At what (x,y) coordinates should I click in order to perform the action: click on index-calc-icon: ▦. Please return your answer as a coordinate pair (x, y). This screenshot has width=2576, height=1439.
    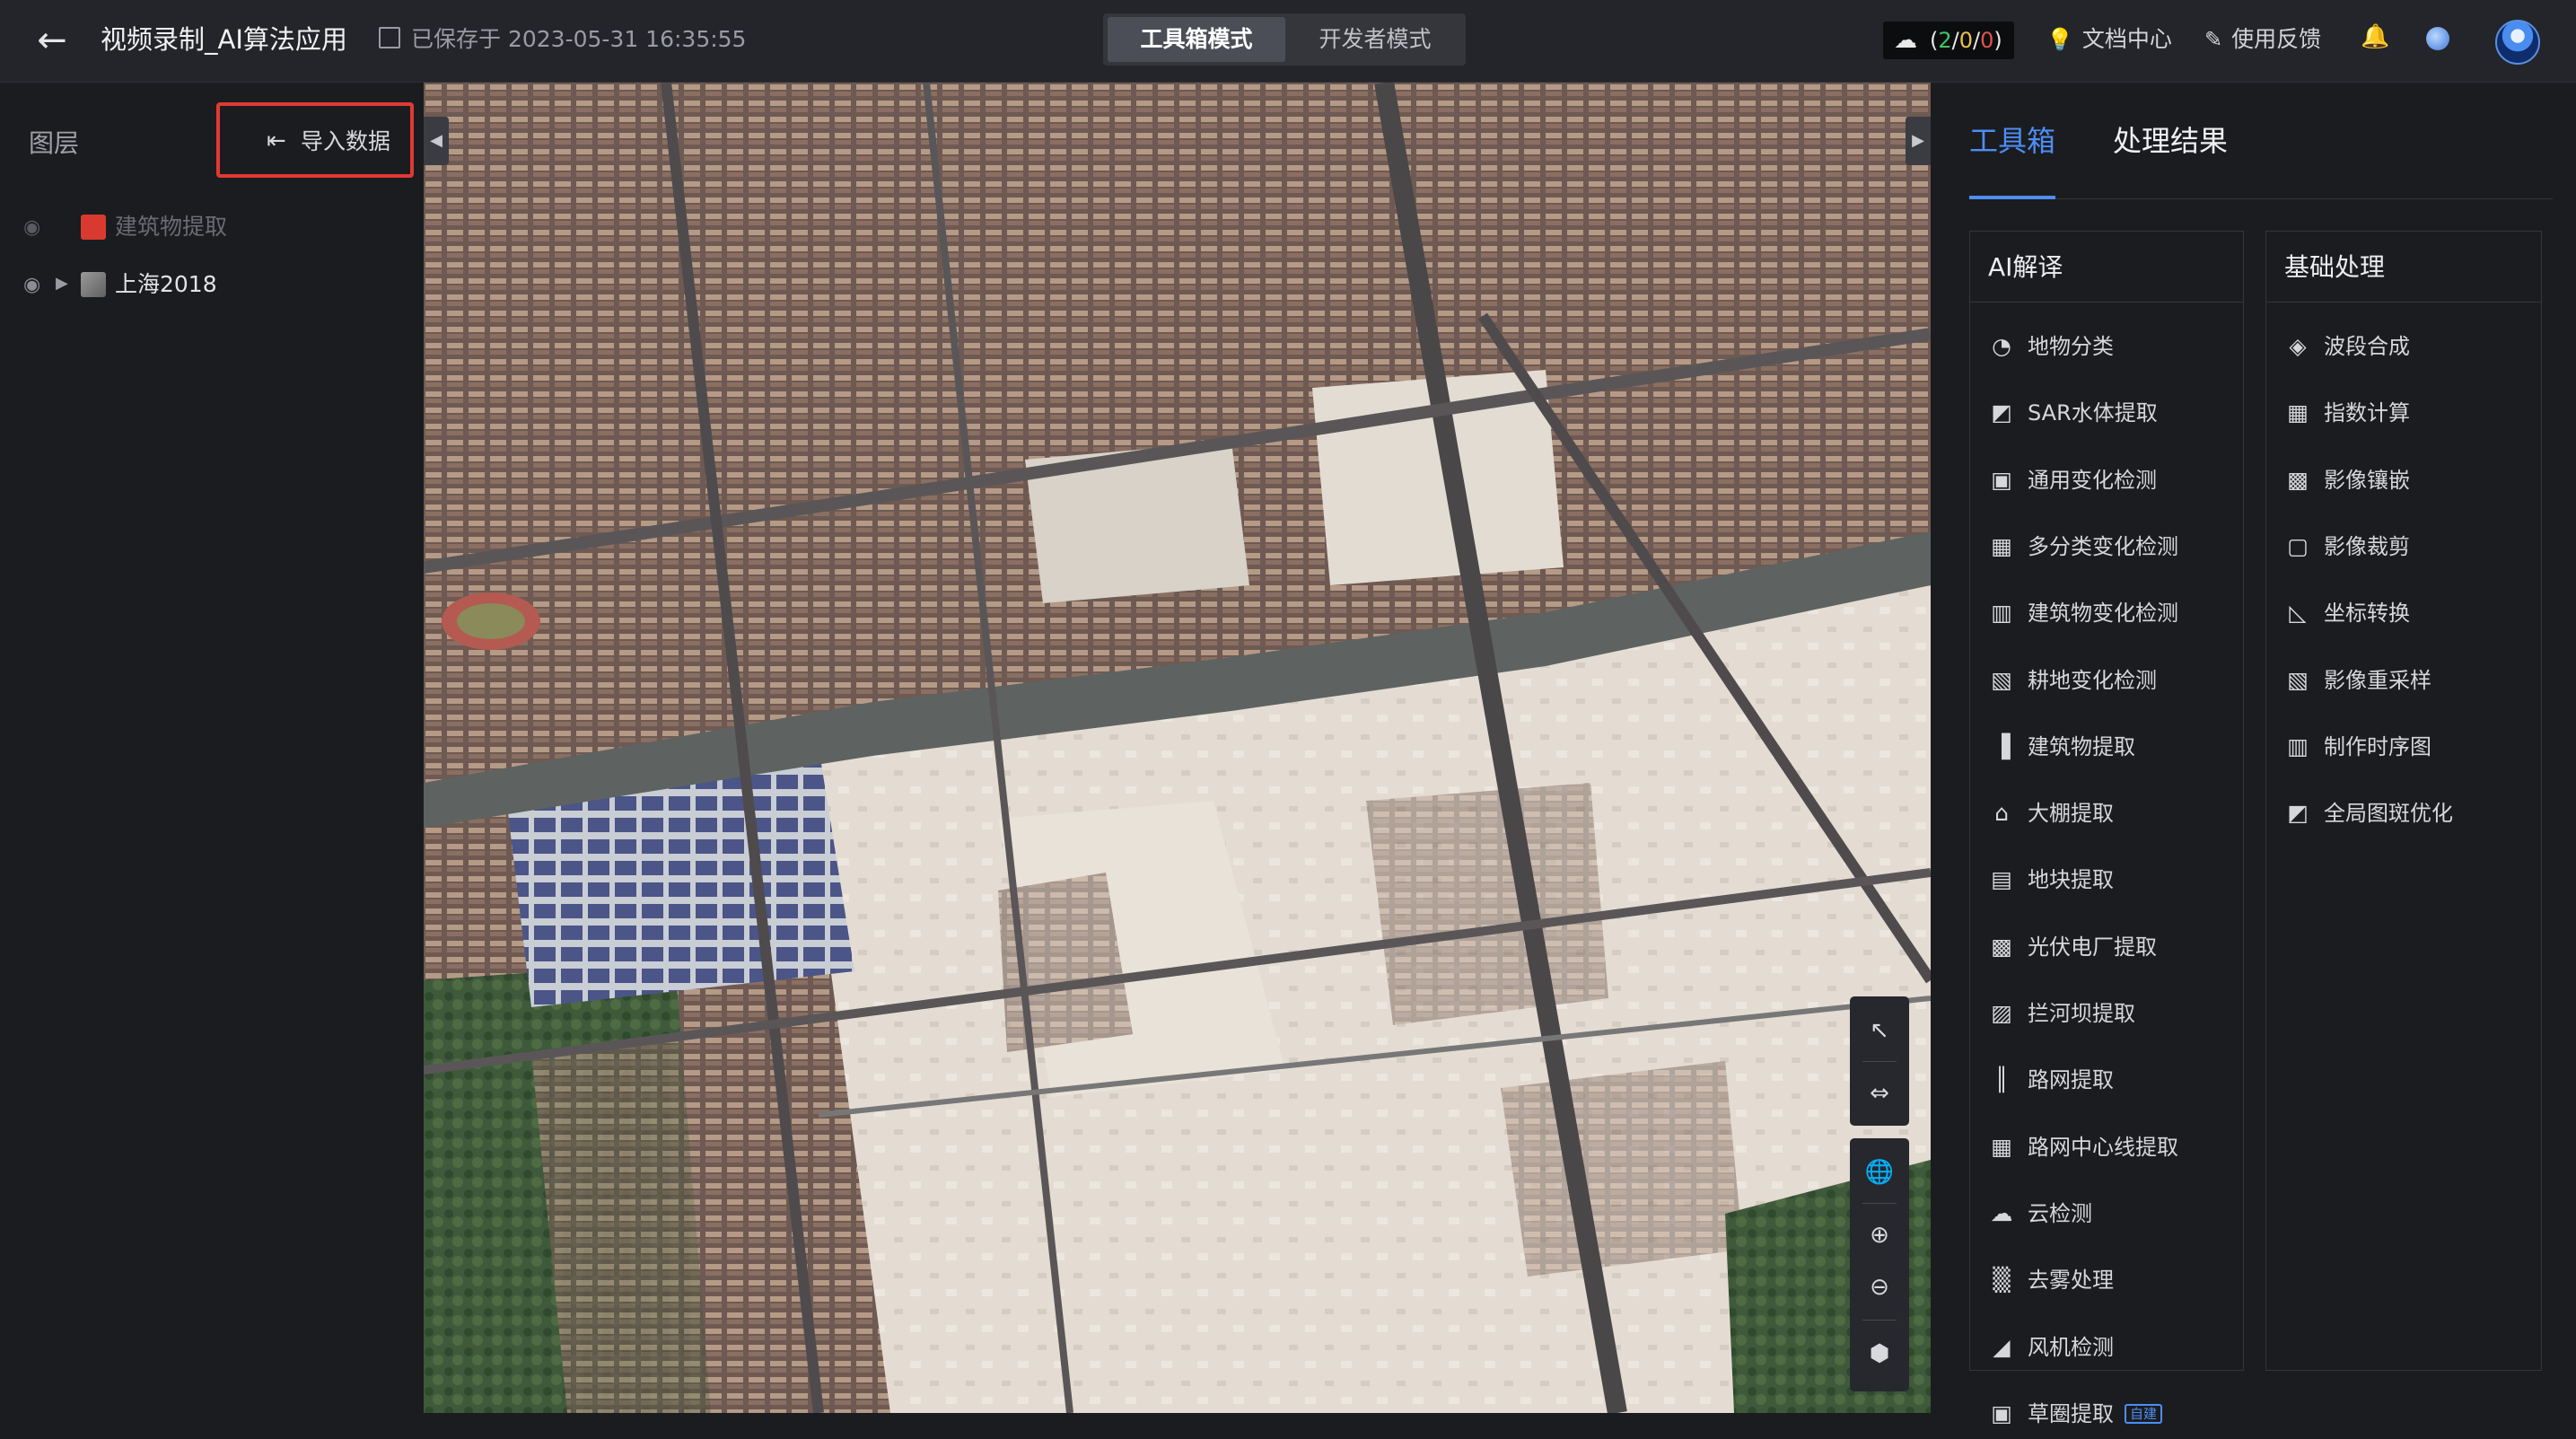
    Looking at the image, I should click on (2298, 412).